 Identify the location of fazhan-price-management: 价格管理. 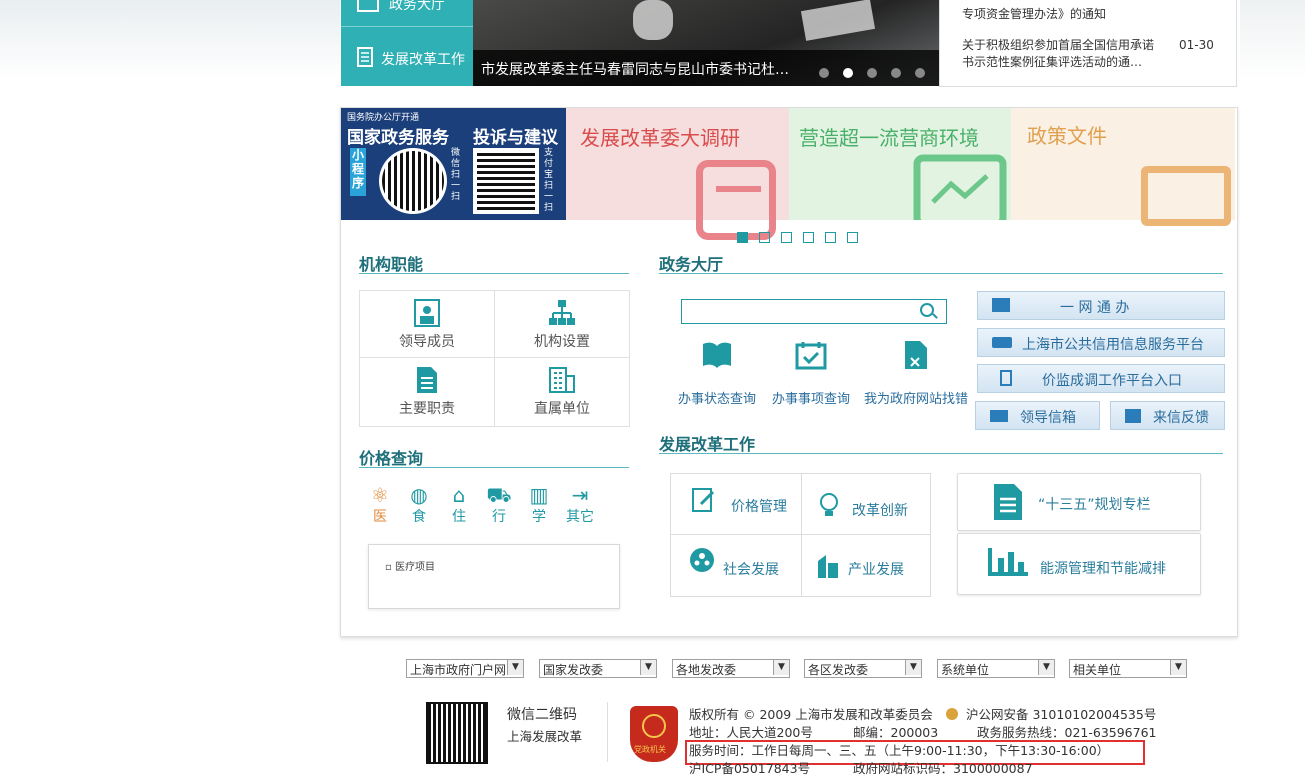
(736, 504).